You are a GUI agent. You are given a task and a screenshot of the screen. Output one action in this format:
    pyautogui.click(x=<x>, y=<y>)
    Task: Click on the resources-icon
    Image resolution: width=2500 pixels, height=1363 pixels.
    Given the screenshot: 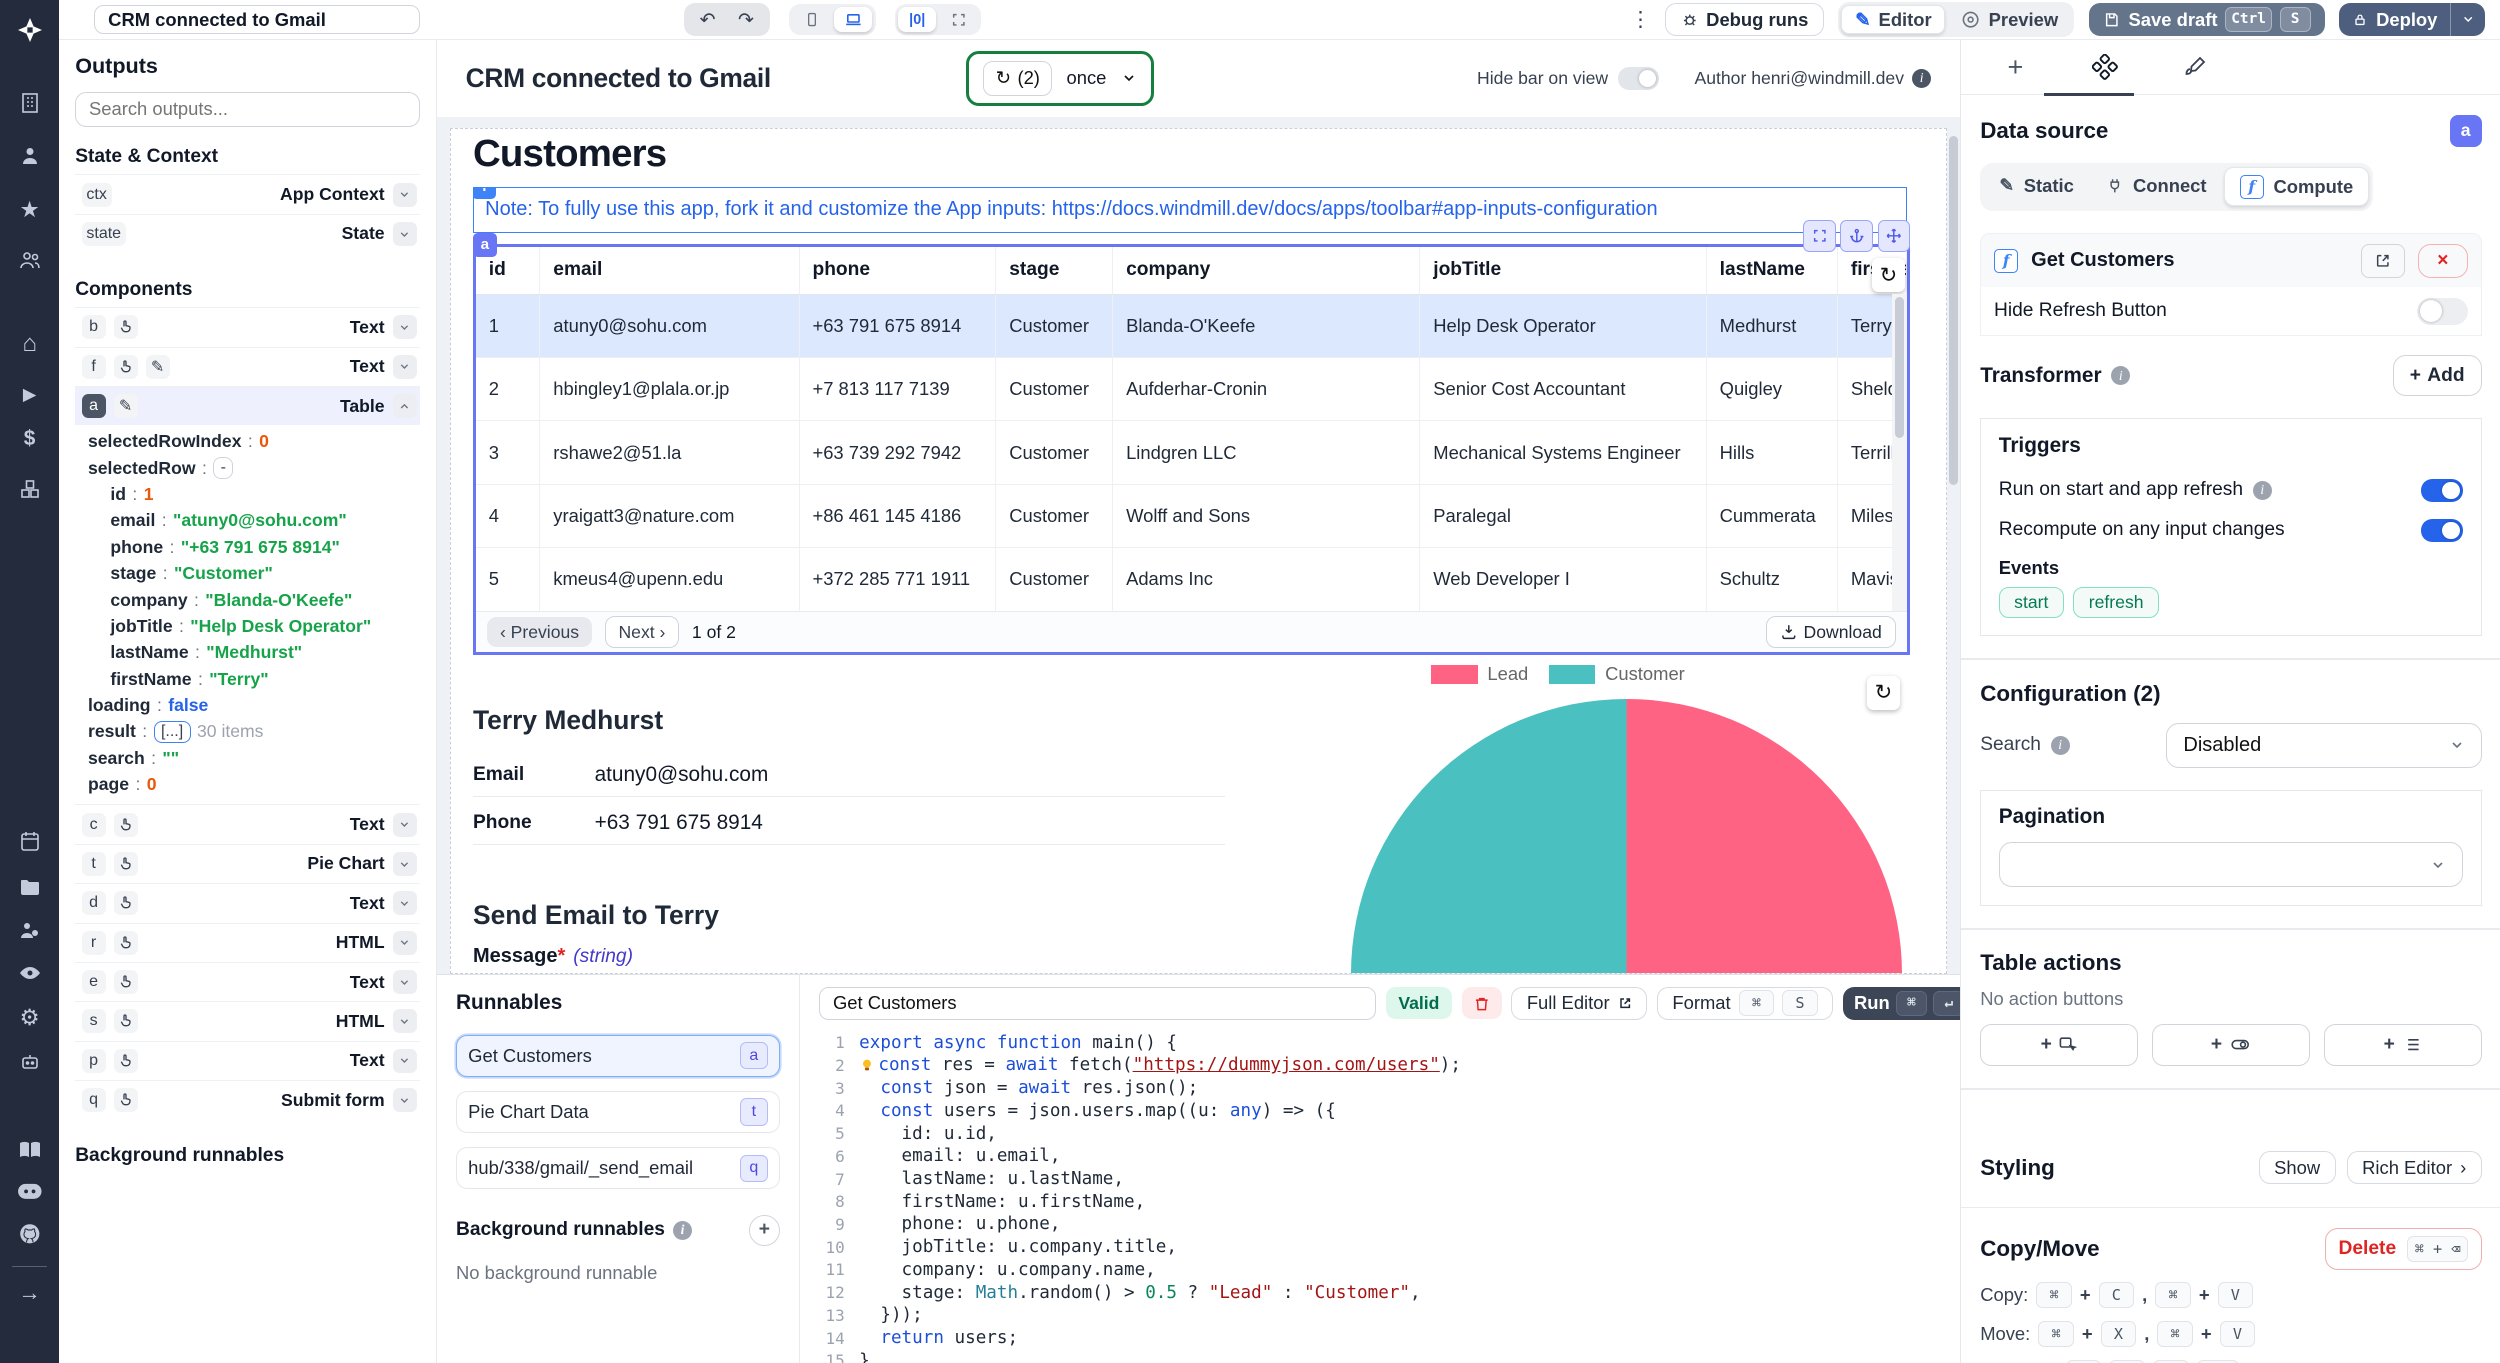 What is the action you would take?
    pyautogui.click(x=29, y=489)
    